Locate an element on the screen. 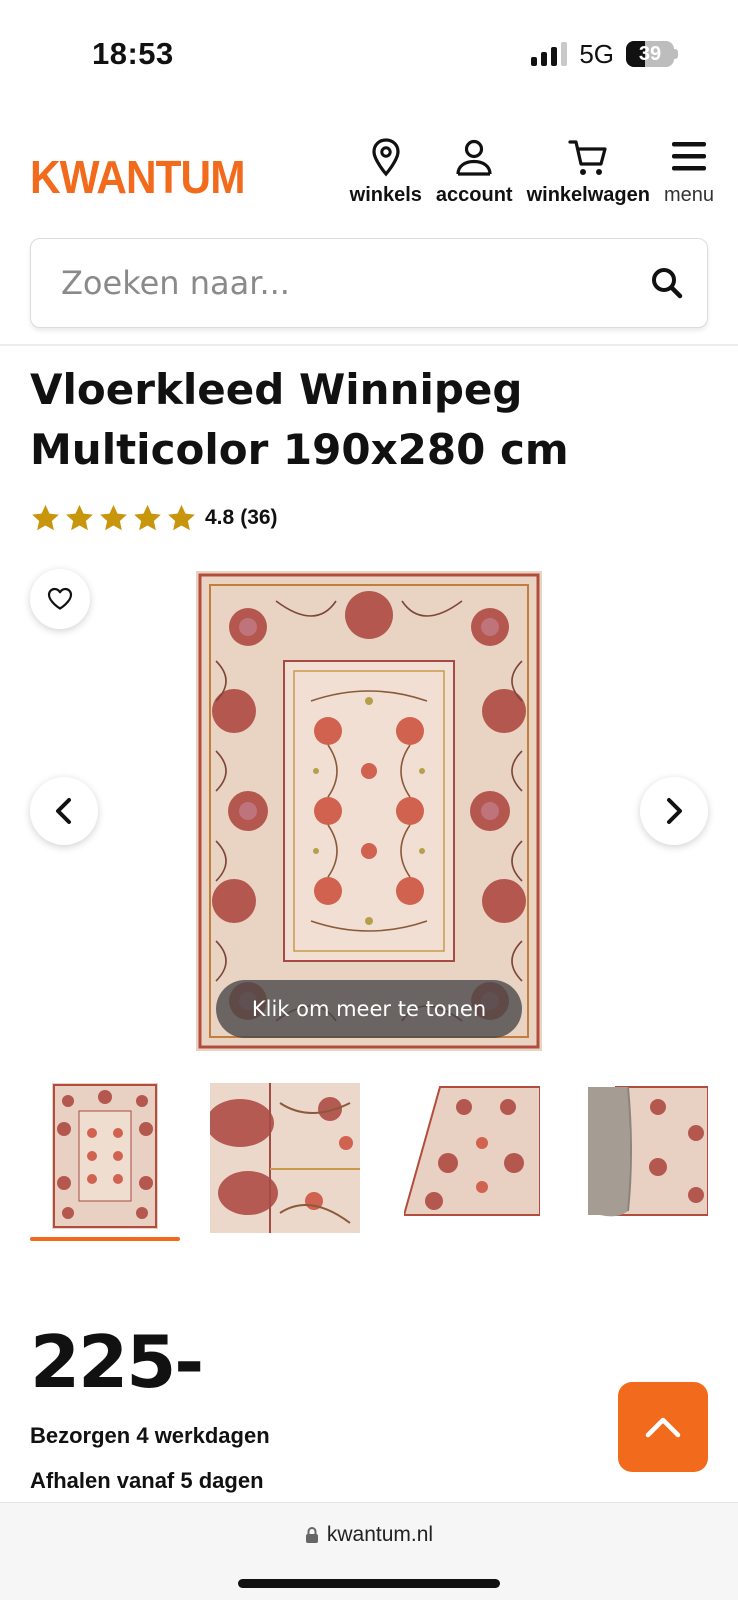 This screenshot has height=1600, width=738. thumbnail-detail is located at coordinates (285, 1158).